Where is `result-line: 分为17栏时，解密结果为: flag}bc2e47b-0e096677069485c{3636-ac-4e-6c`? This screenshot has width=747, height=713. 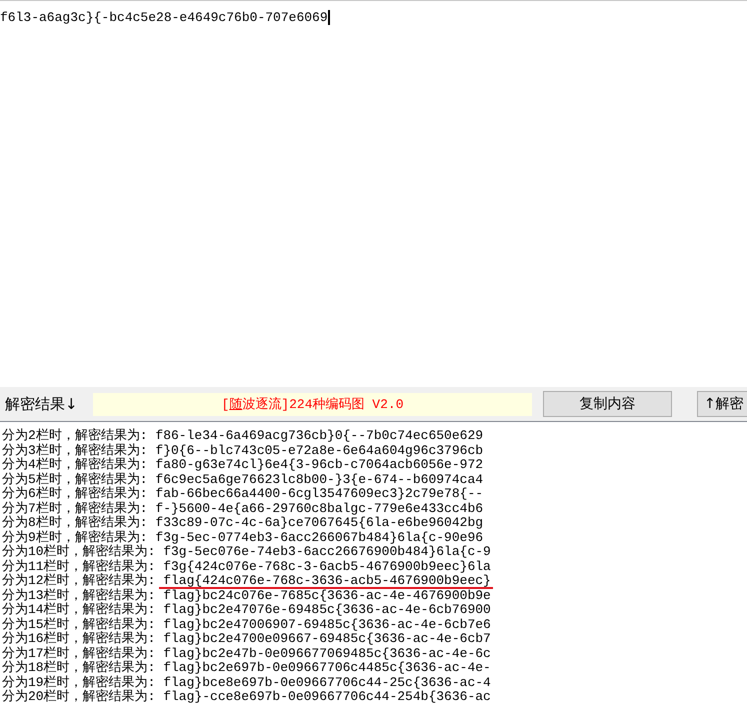 result-line: 分为17栏时，解密结果为: flag}bc2e47b-0e096677069485c{3636-ac-4e-6c is located at coordinates (246, 653).